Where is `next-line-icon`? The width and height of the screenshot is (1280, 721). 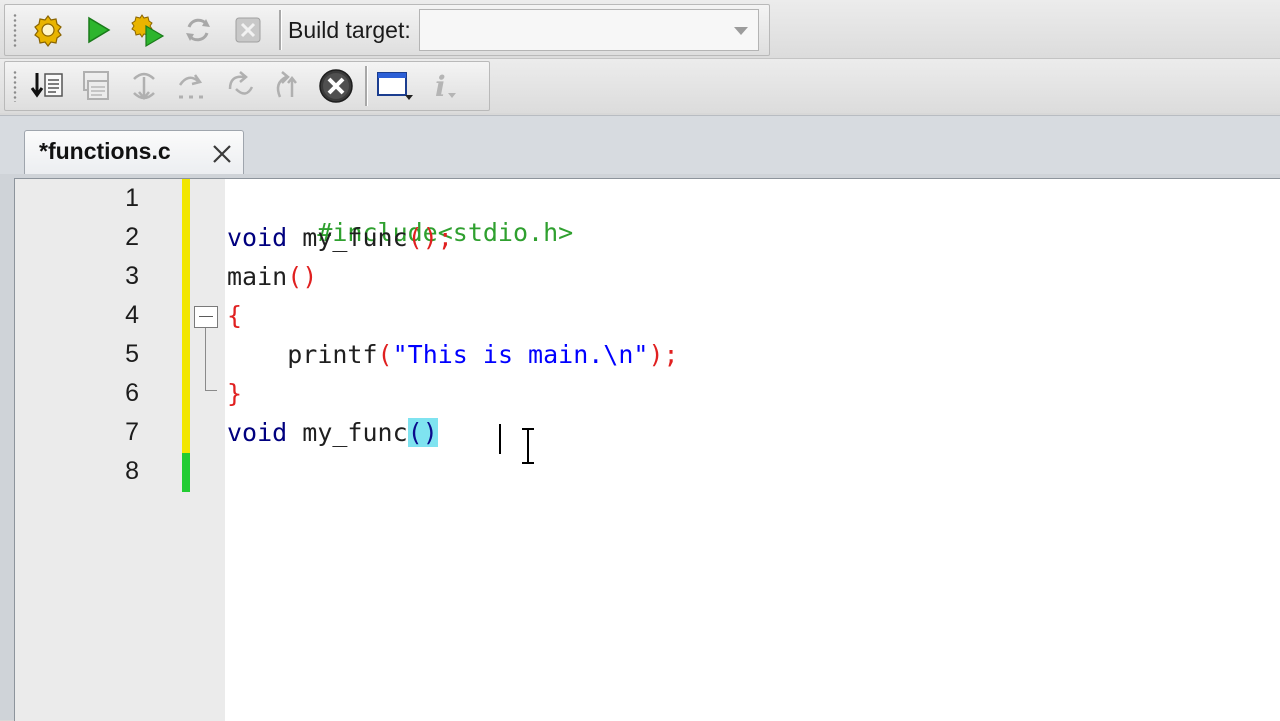
next-line-icon is located at coordinates (192, 86).